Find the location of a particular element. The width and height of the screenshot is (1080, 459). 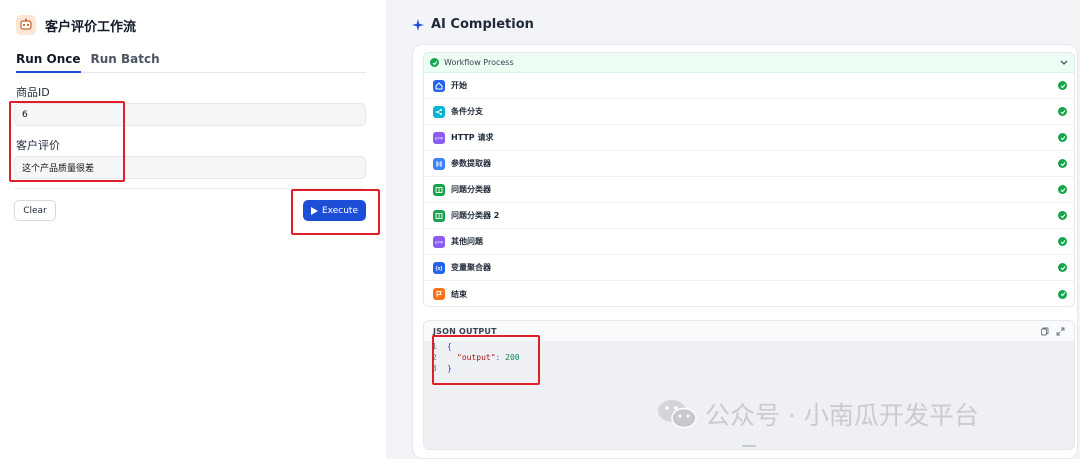

workflow-header: Workflow Process is located at coordinates (749, 63).